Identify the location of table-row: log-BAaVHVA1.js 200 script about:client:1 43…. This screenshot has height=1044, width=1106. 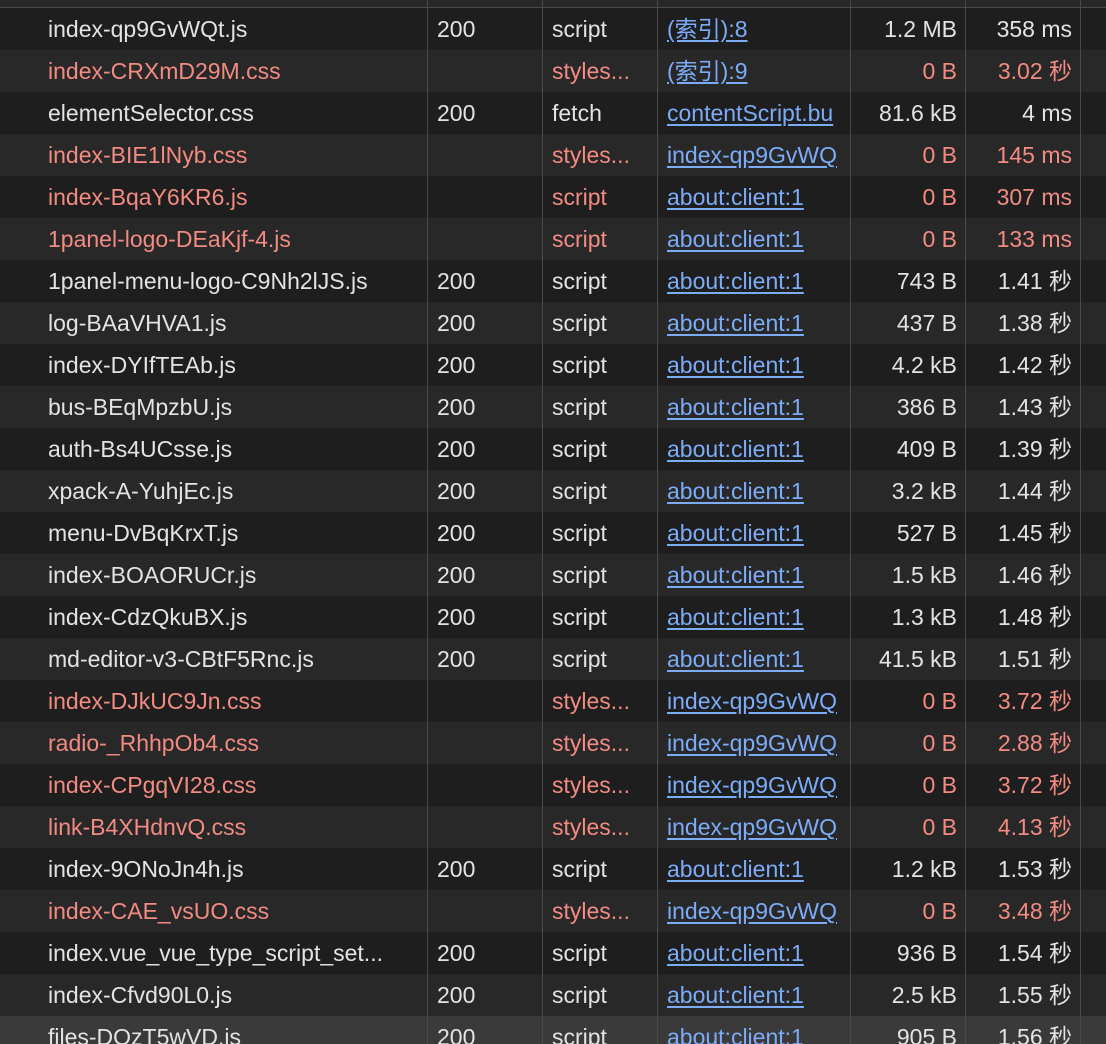
(553, 323).